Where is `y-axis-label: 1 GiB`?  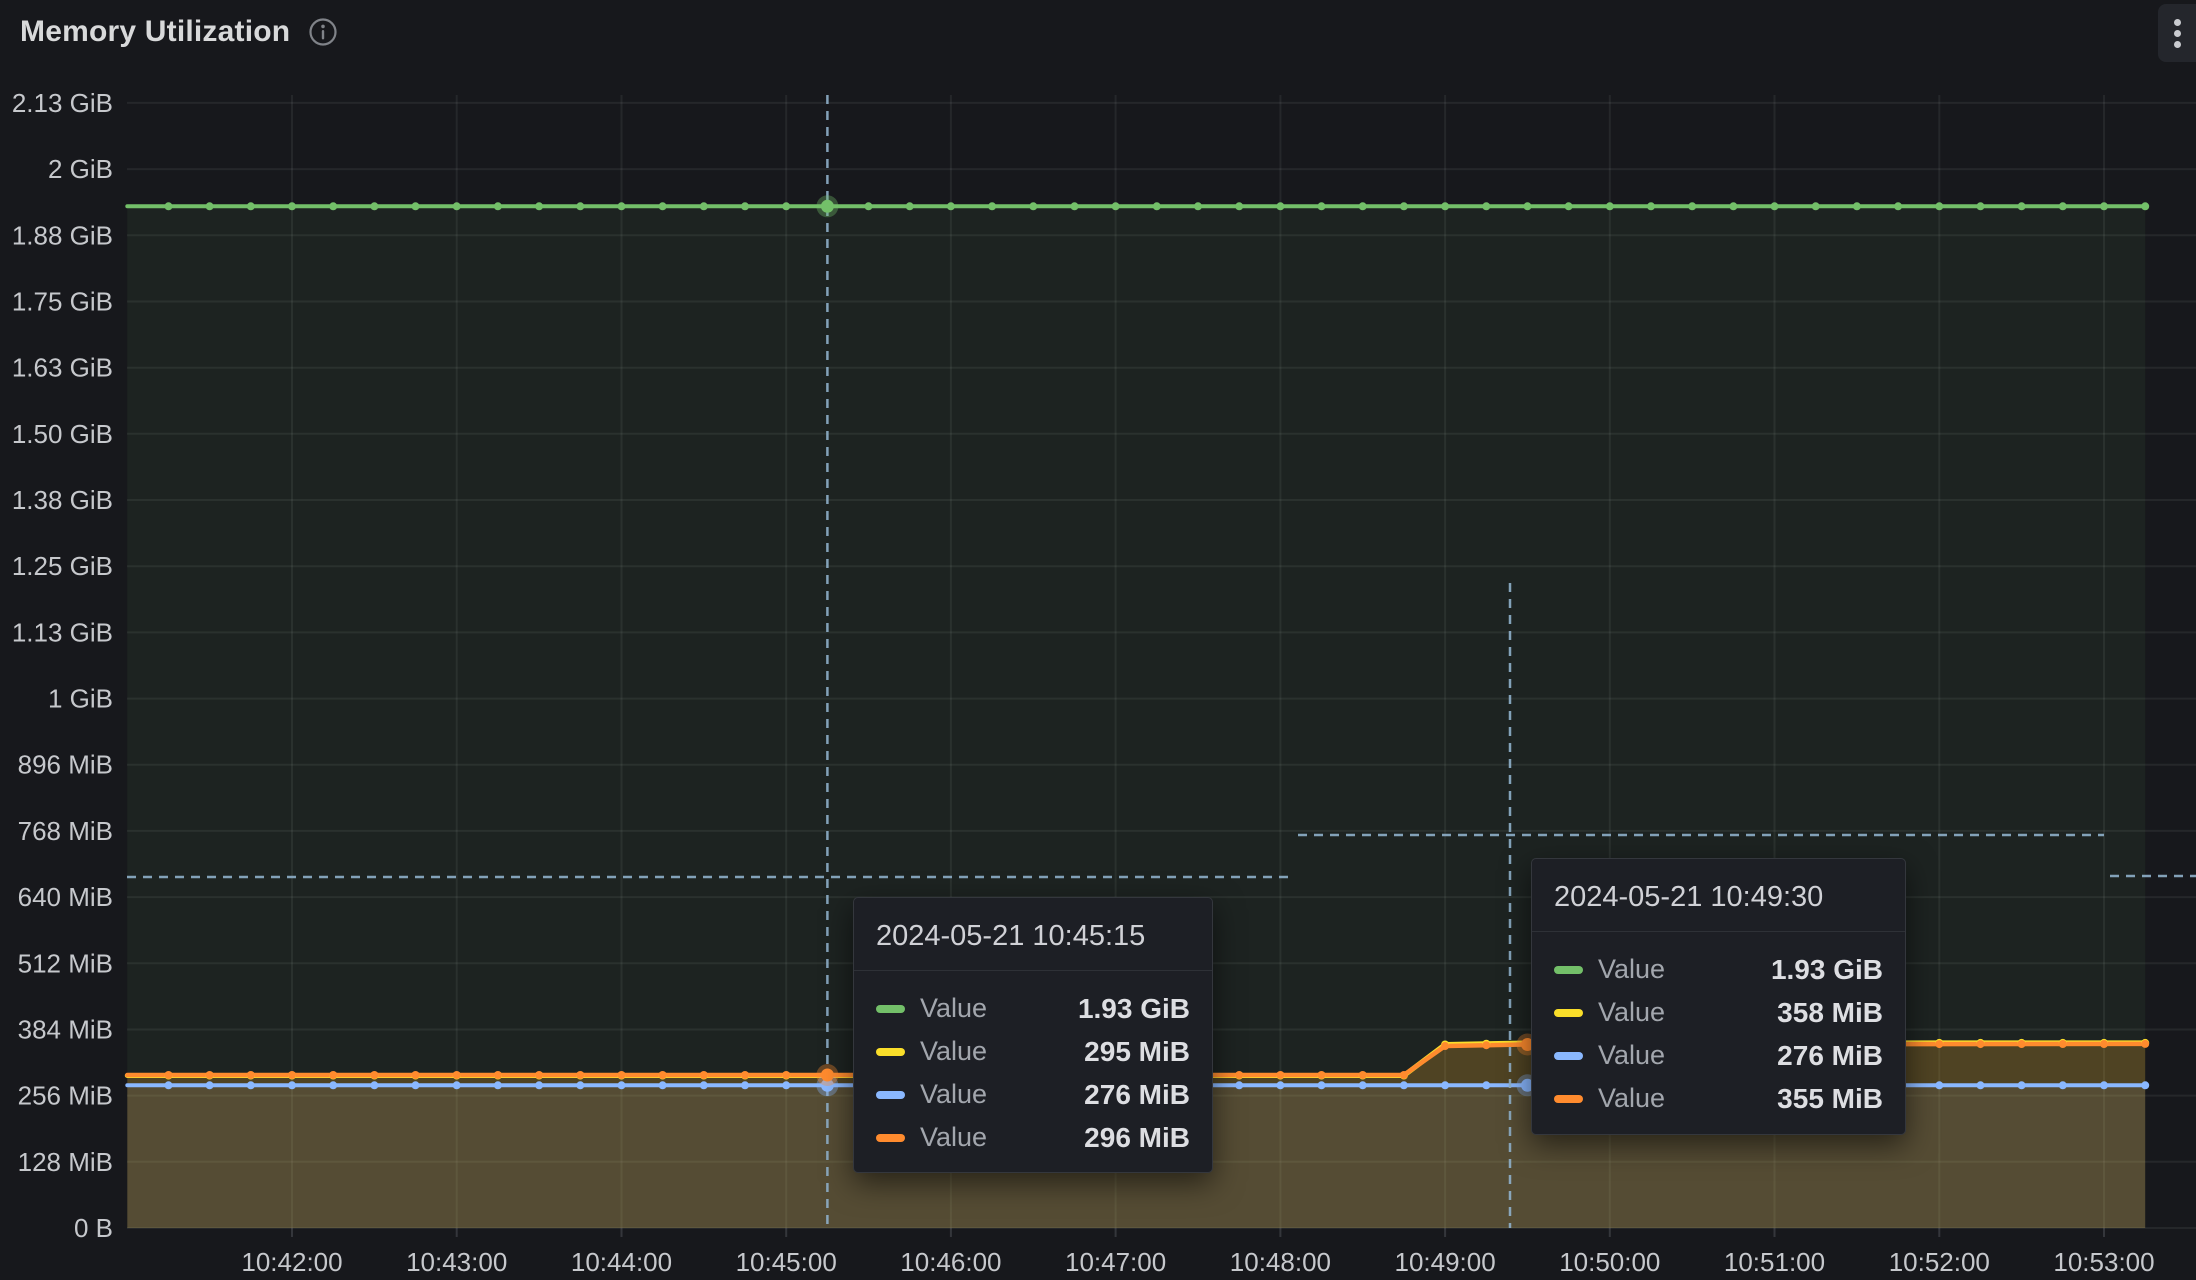
y-axis-label: 1 GiB is located at coordinates (80, 699).